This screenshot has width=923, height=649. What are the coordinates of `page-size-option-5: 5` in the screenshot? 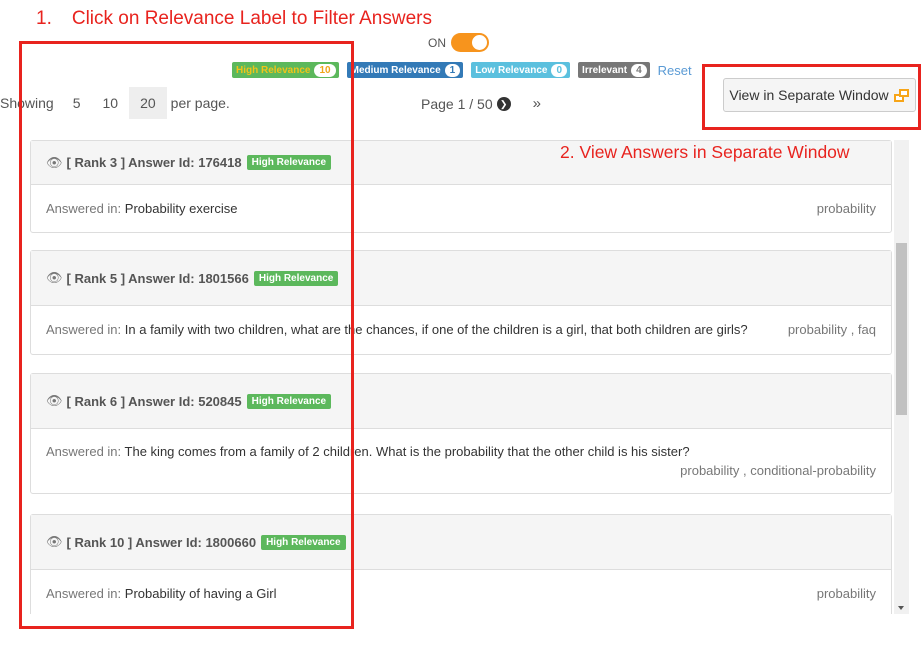 It's located at (77, 103).